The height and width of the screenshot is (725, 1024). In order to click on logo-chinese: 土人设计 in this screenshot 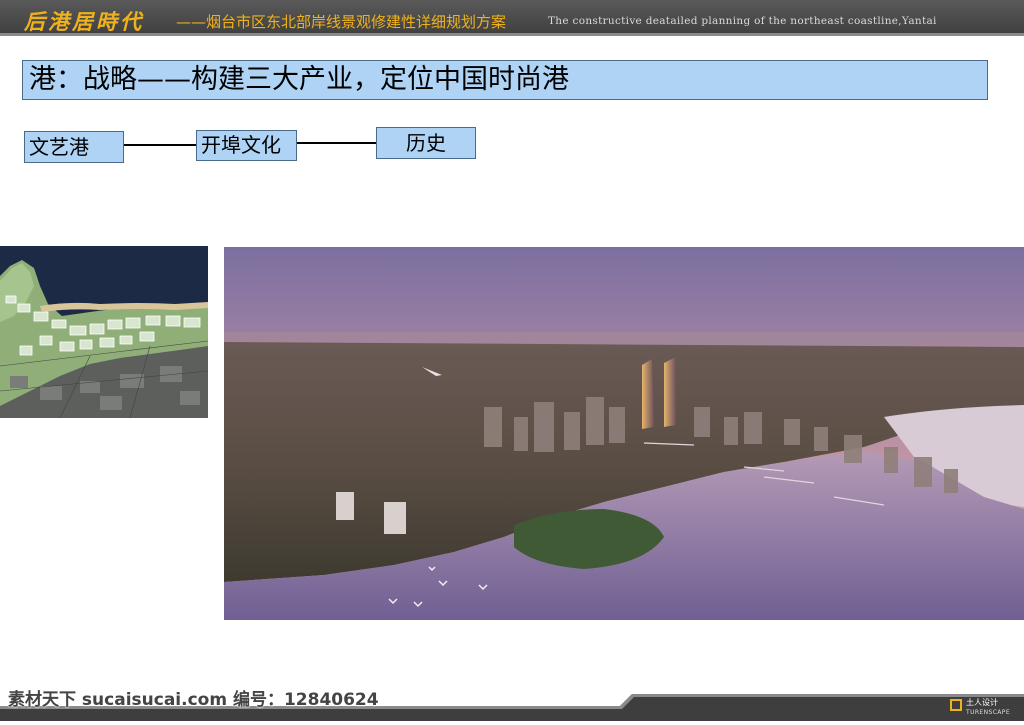, I will do `click(982, 702)`.